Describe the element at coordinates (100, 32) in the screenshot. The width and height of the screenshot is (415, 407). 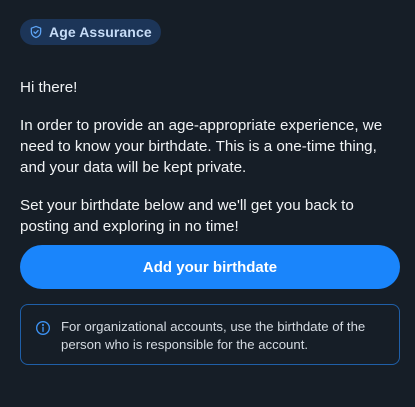
I see `badge-label: Age Assurance` at that location.